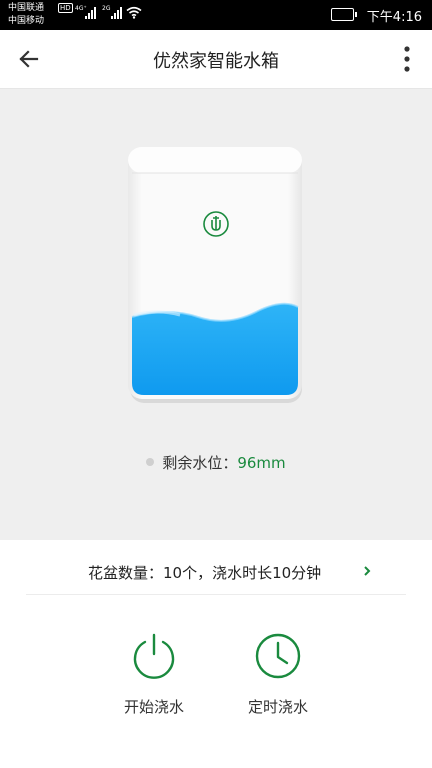 The width and height of the screenshot is (432, 768). Describe the element at coordinates (344, 14) in the screenshot. I see `battery-icon` at that location.